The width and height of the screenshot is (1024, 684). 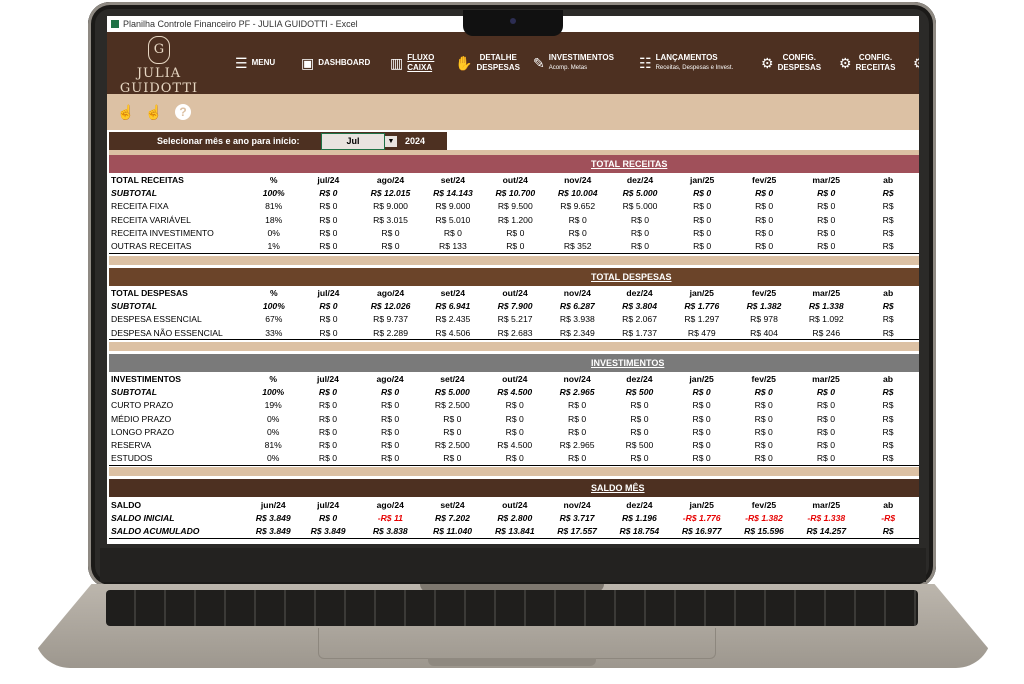 What do you see at coordinates (452, 517) in the screenshot?
I see `table-cell: R$ 7.202` at bounding box center [452, 517].